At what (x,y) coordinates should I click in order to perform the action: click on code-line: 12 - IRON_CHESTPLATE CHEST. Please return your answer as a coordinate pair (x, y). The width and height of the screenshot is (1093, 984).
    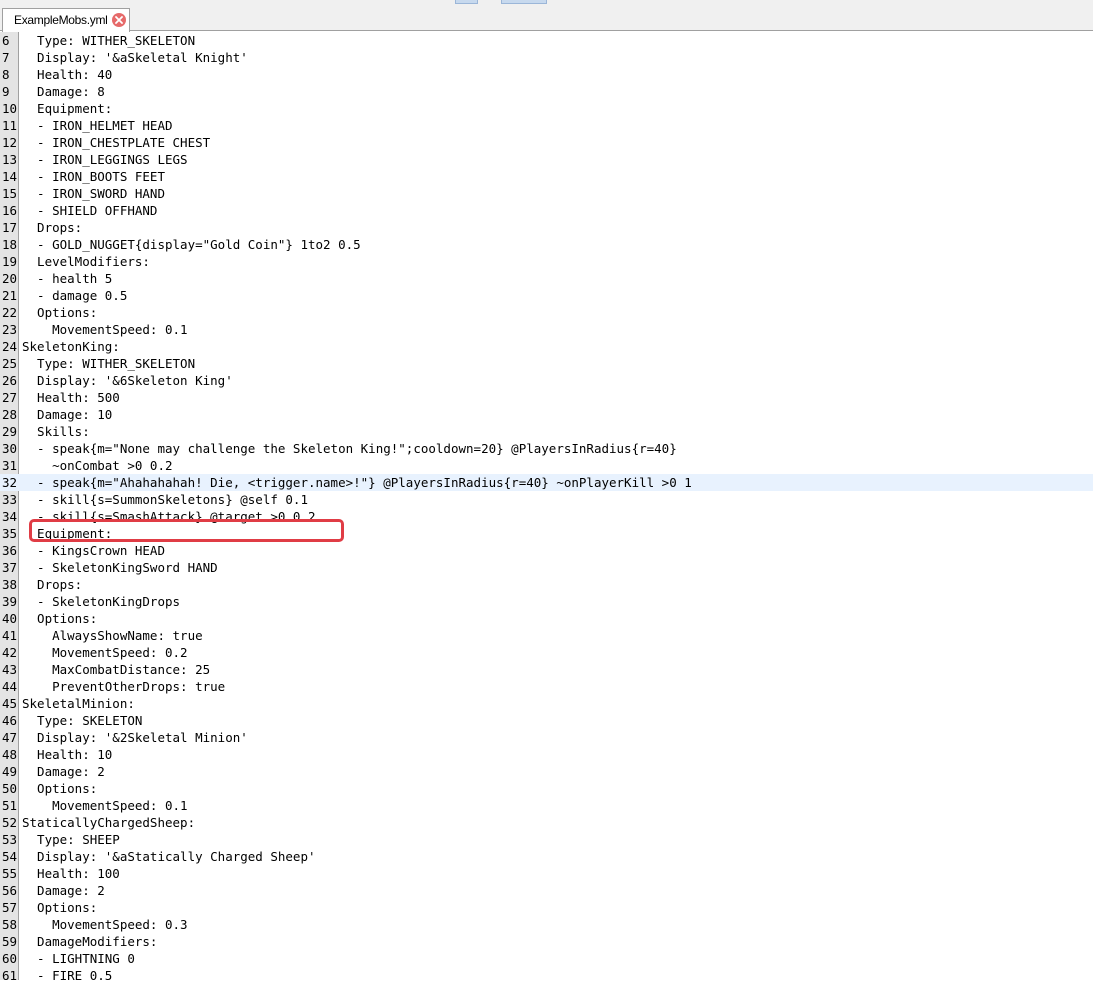
    Looking at the image, I should click on (546, 142).